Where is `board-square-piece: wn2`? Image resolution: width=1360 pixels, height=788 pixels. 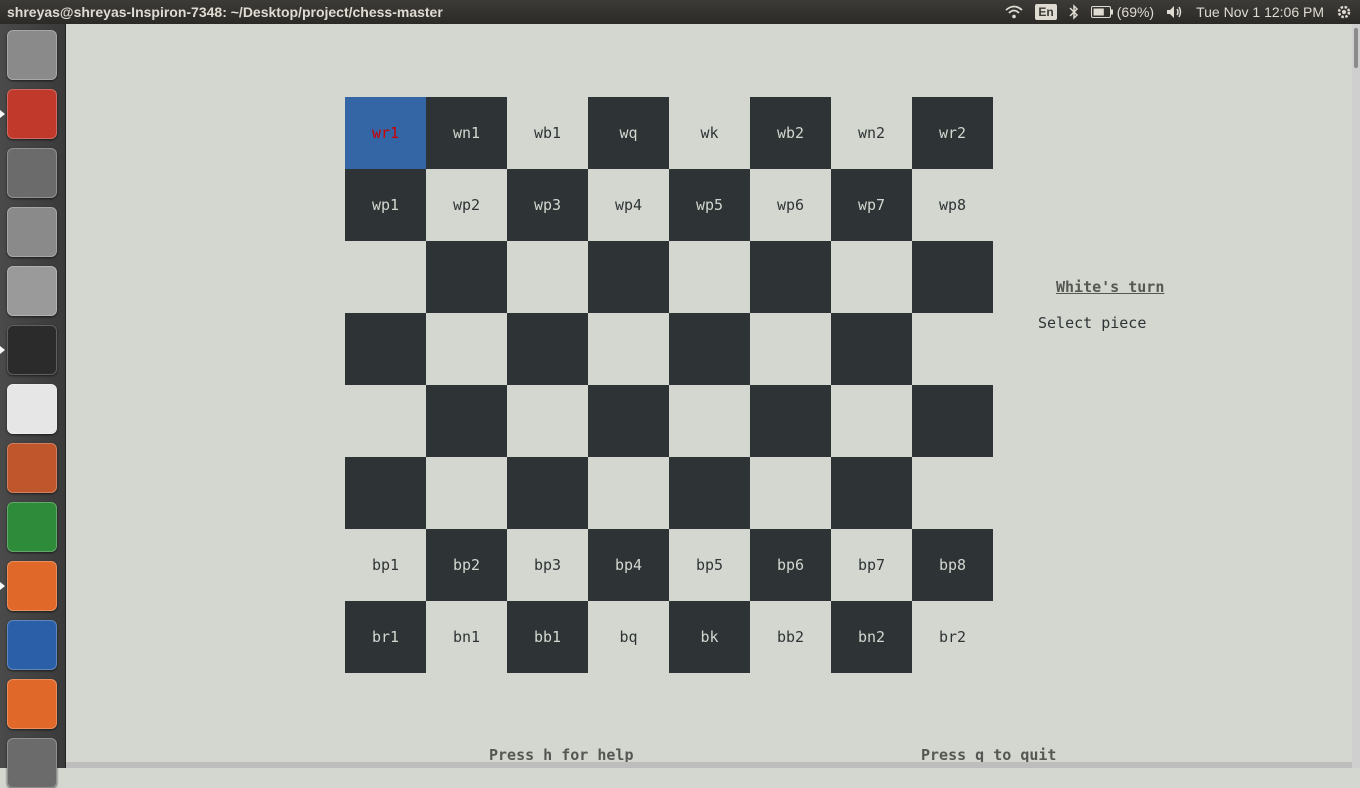 board-square-piece: wn2 is located at coordinates (871, 133).